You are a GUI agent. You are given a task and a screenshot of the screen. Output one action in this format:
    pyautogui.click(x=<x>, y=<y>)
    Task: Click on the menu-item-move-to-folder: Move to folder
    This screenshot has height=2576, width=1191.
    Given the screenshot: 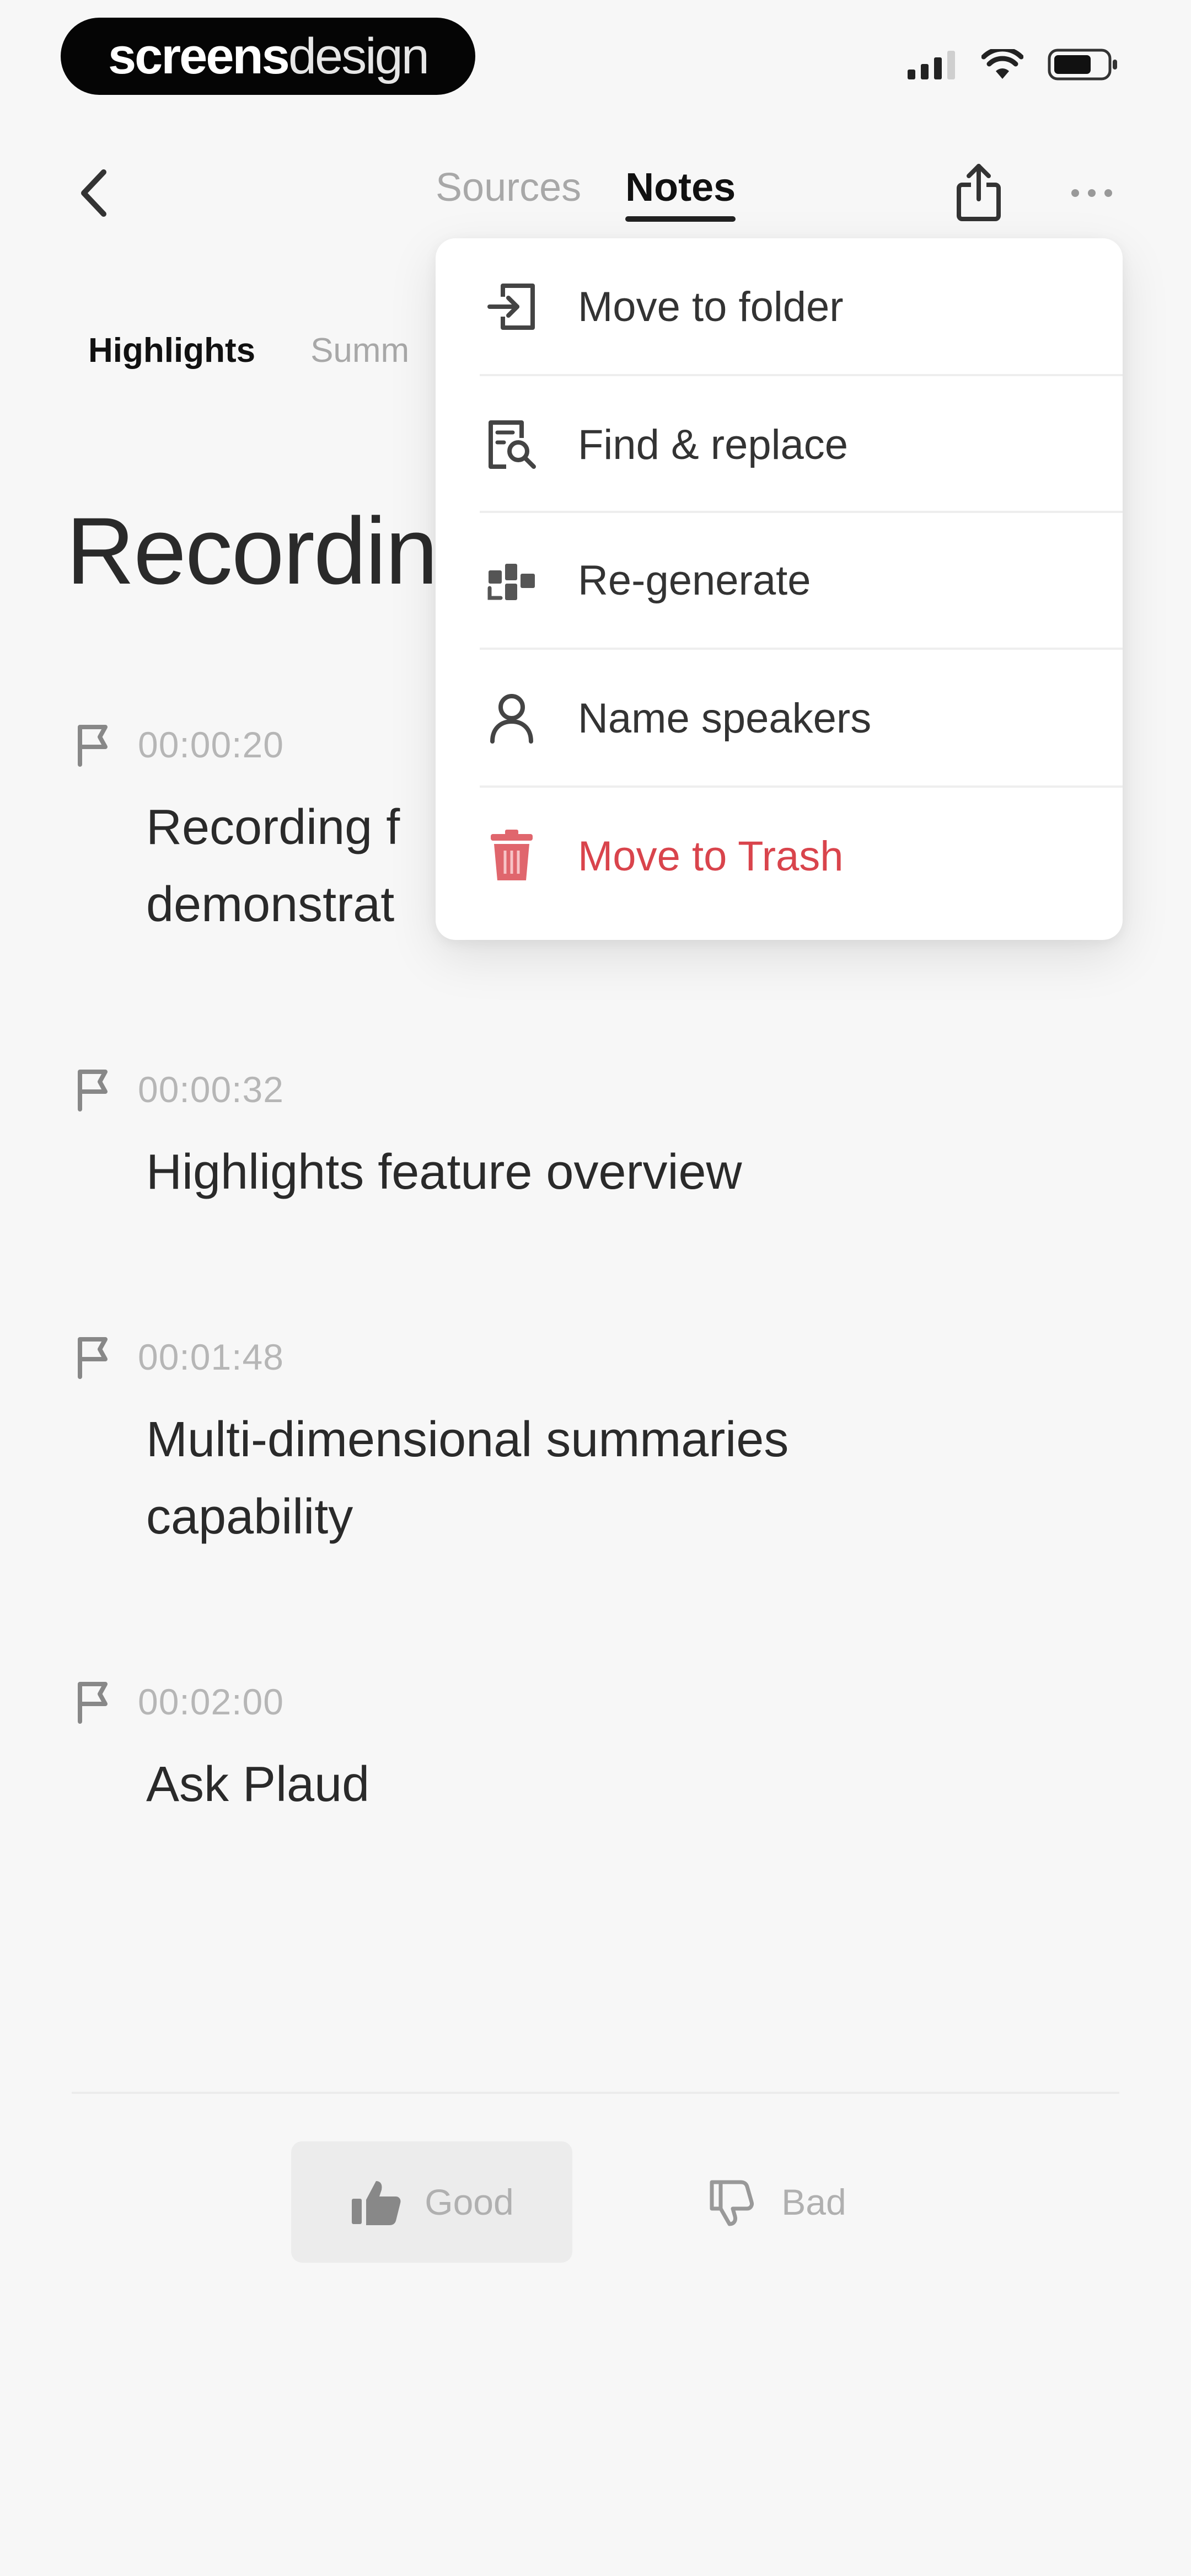 What is the action you would take?
    pyautogui.click(x=779, y=306)
    